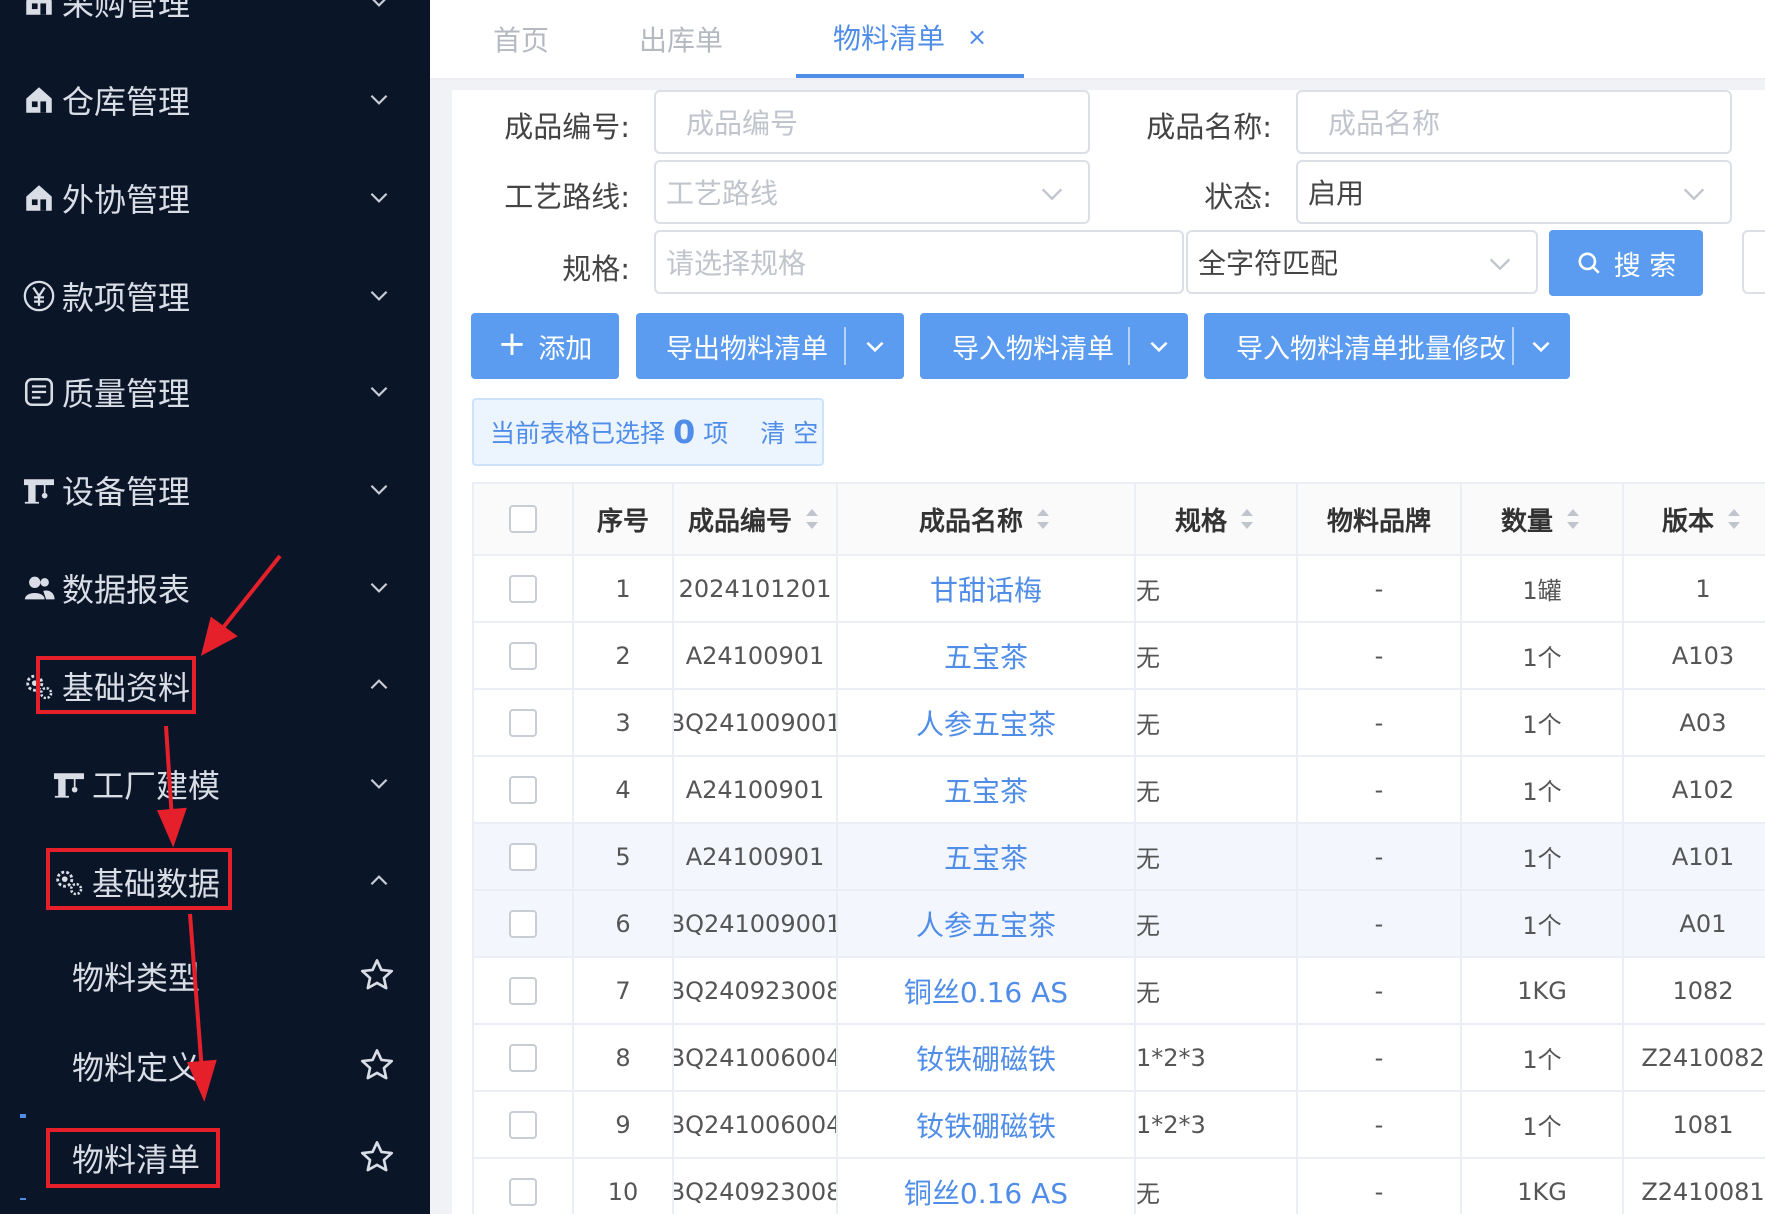  Describe the element at coordinates (1362, 262) in the screenshot. I see `match-mode-select: 全字符匹配` at that location.